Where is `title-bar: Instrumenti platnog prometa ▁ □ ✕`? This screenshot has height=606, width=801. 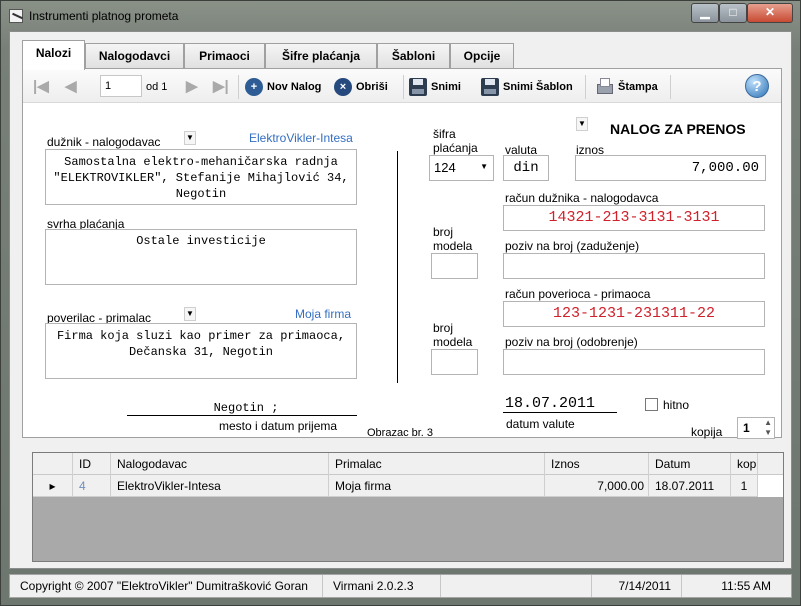 title-bar: Instrumenti platnog prometa ▁ □ ✕ is located at coordinates (400, 16).